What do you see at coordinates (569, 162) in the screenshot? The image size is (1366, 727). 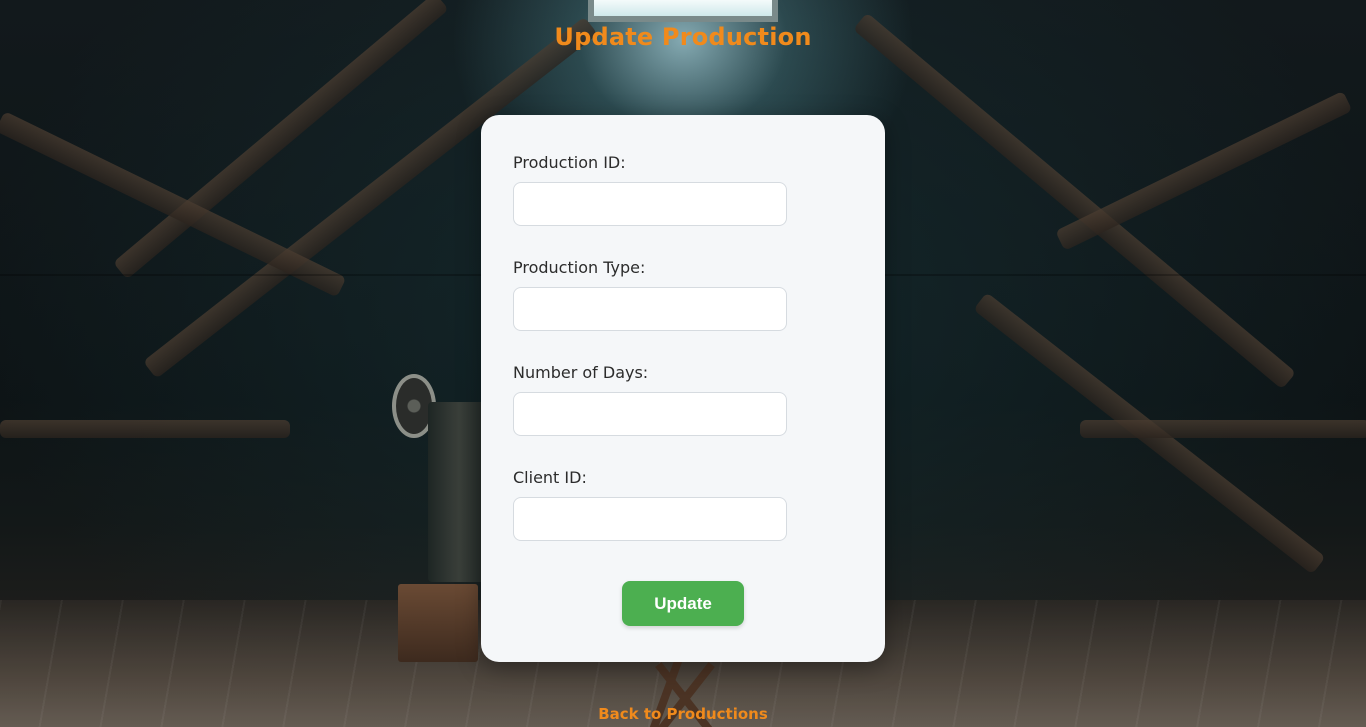 I see `production-id-label: Production ID:` at bounding box center [569, 162].